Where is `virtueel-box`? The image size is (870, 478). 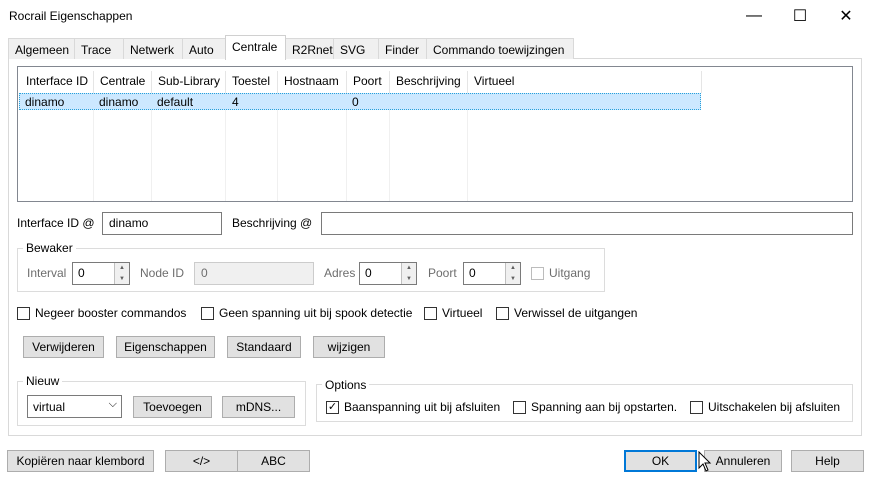 virtueel-box is located at coordinates (430, 313).